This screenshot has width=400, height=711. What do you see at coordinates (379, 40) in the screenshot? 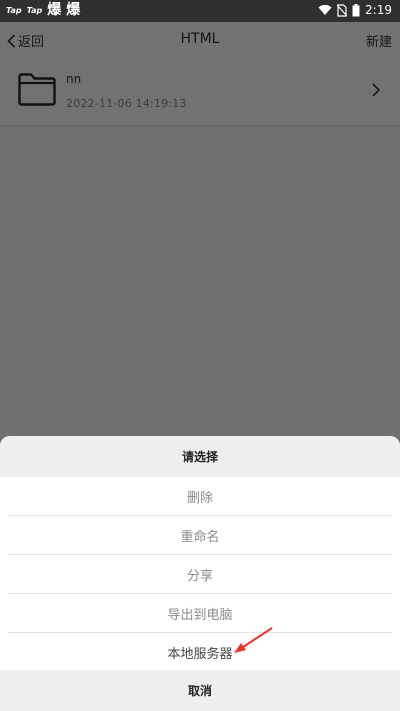
I see `new-button: 新建` at bounding box center [379, 40].